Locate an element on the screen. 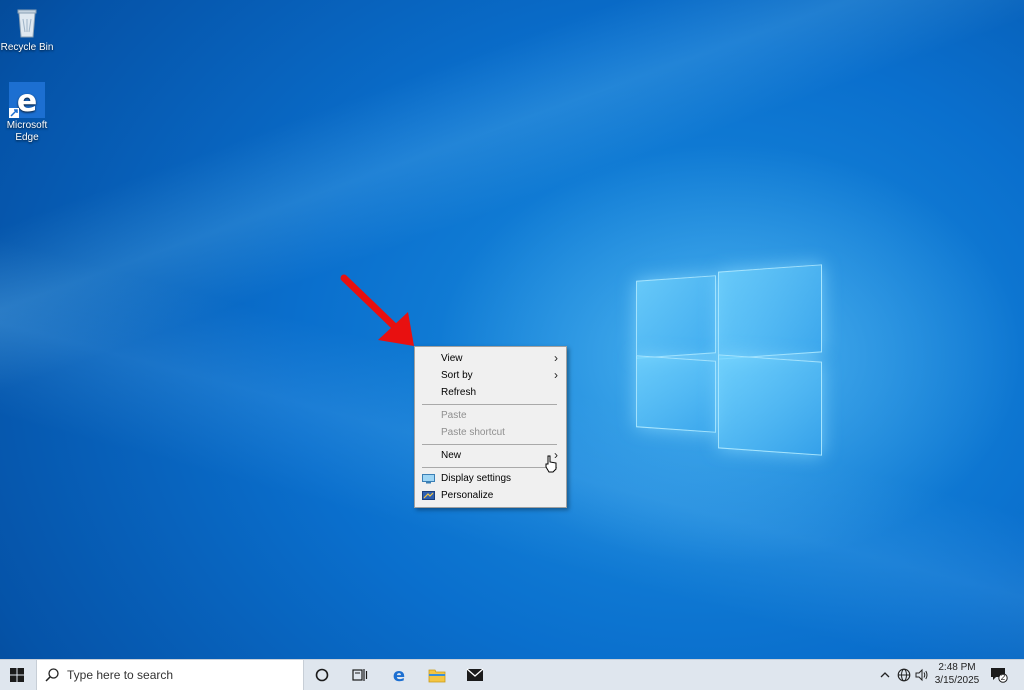 The width and height of the screenshot is (1024, 690). menu-item-label: Paste shortcut is located at coordinates (473, 432).